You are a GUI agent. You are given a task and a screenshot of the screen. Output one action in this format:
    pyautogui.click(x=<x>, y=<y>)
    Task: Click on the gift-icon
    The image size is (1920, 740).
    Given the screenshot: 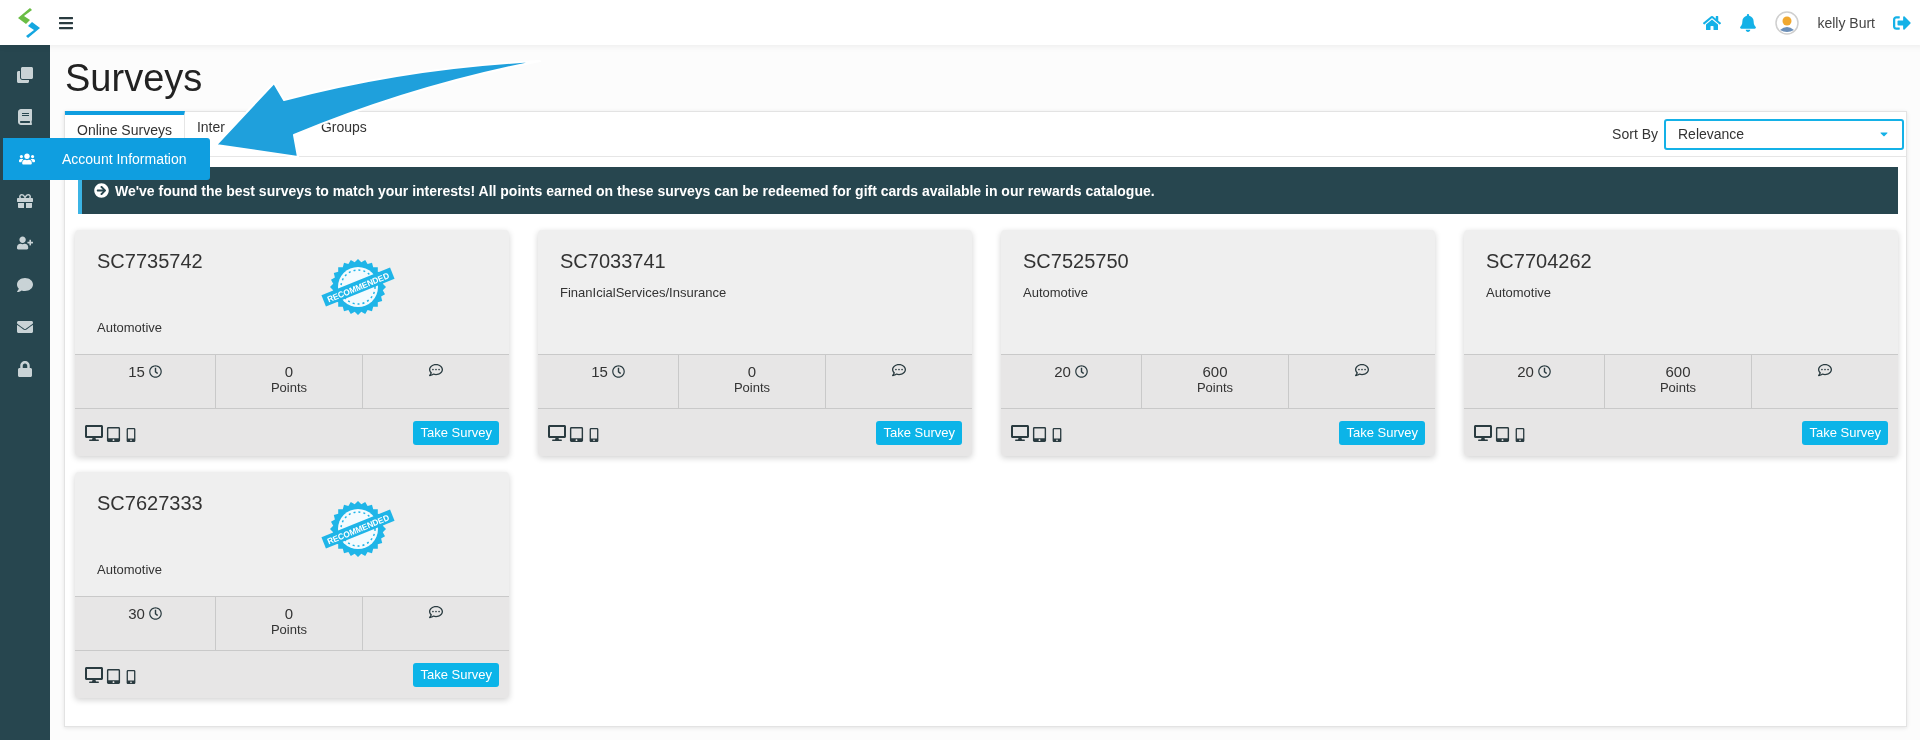 What is the action you would take?
    pyautogui.click(x=25, y=201)
    